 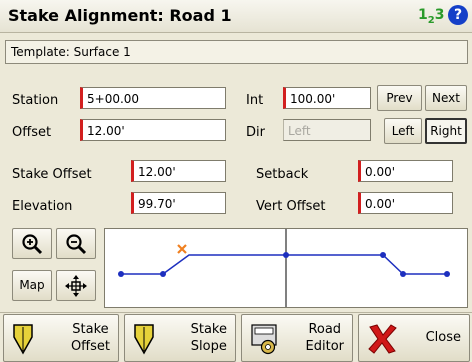 I want to click on int-label: Int, so click(x=255, y=100).